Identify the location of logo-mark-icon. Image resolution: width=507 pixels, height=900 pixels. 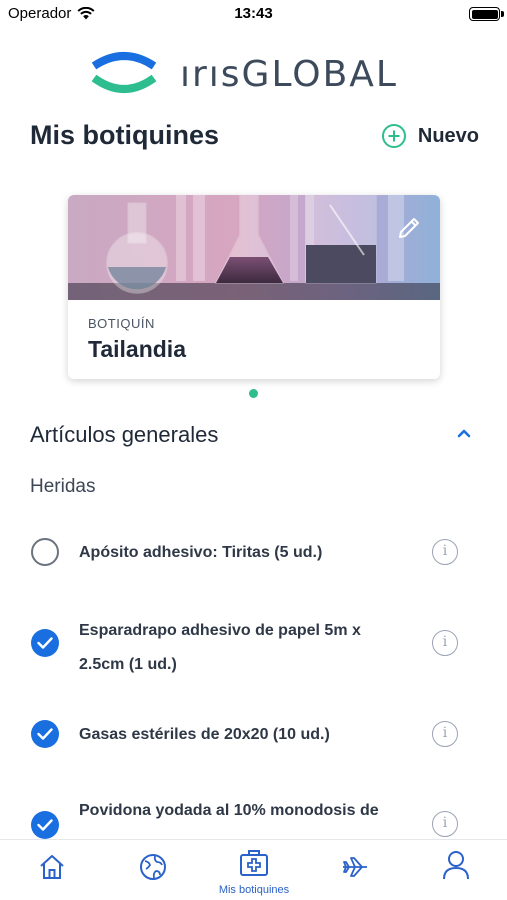
(124, 72).